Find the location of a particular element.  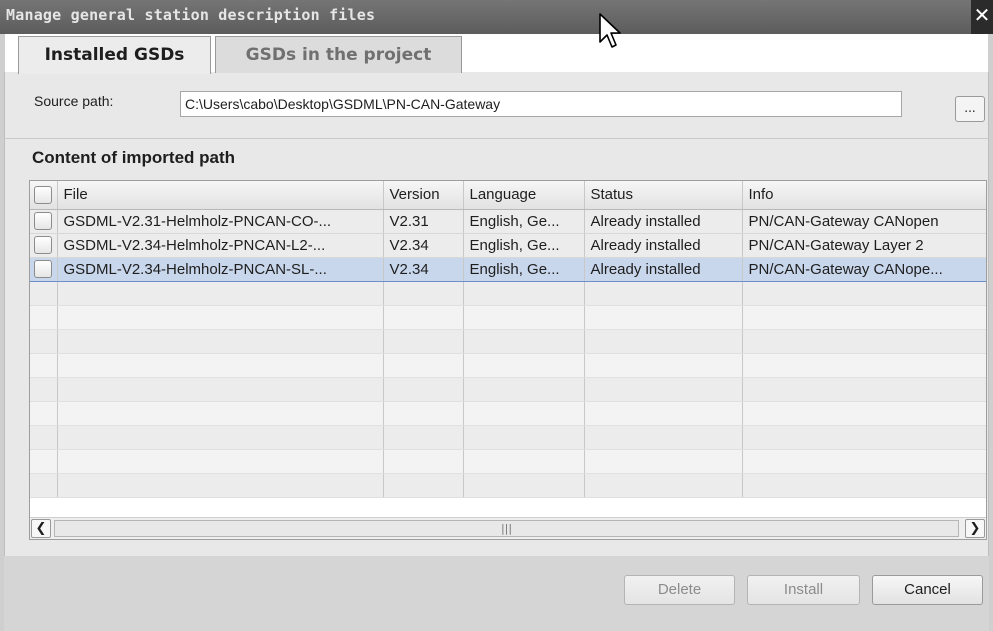

select-all-checkbox-cell is located at coordinates (44, 195).